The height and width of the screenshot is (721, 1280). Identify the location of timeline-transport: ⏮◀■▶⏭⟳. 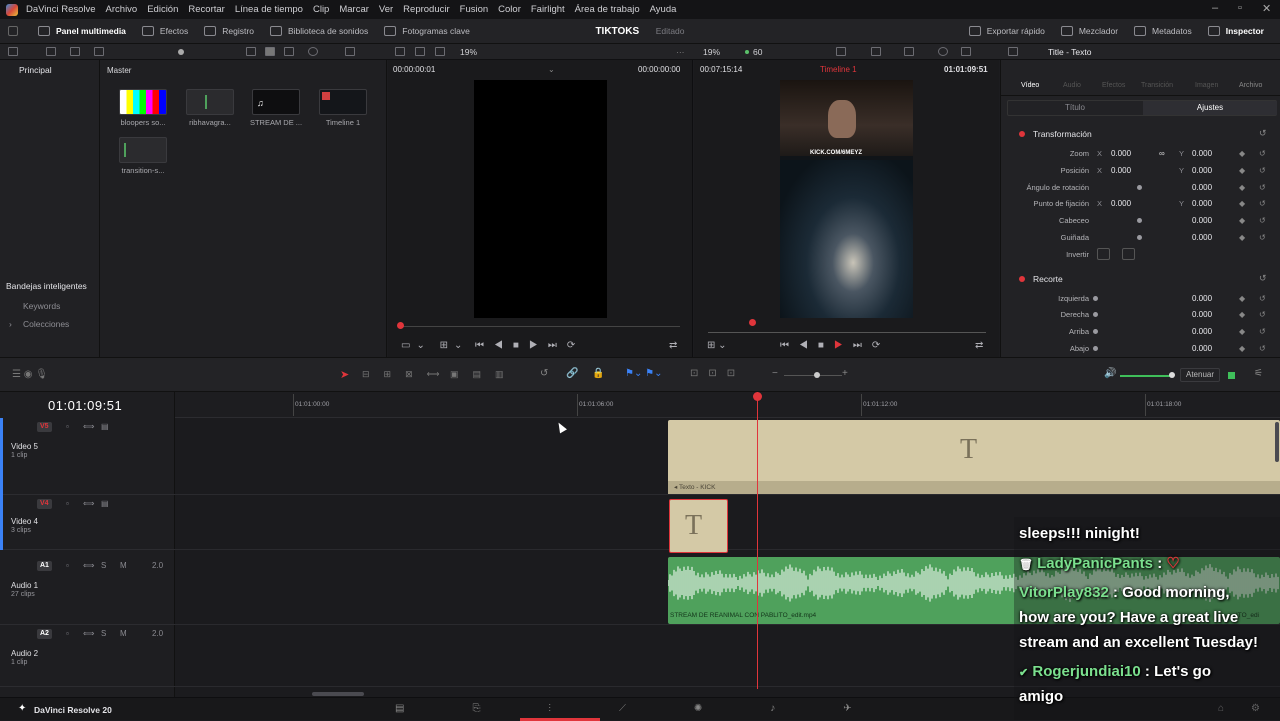
(835, 345).